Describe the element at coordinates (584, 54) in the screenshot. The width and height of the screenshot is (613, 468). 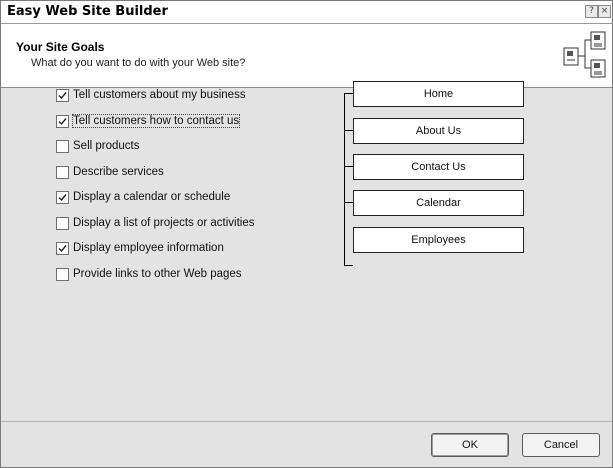
I see `site-pages-icon` at that location.